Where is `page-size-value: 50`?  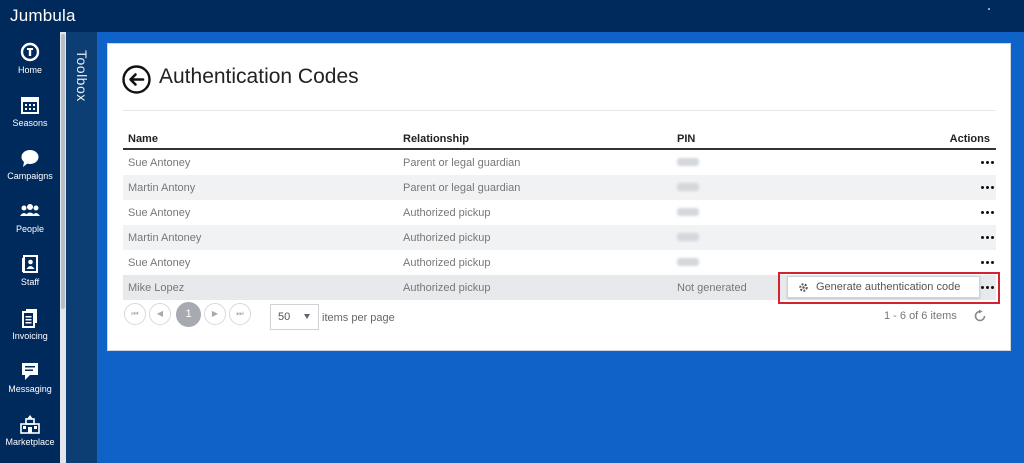 page-size-value: 50 is located at coordinates (284, 317).